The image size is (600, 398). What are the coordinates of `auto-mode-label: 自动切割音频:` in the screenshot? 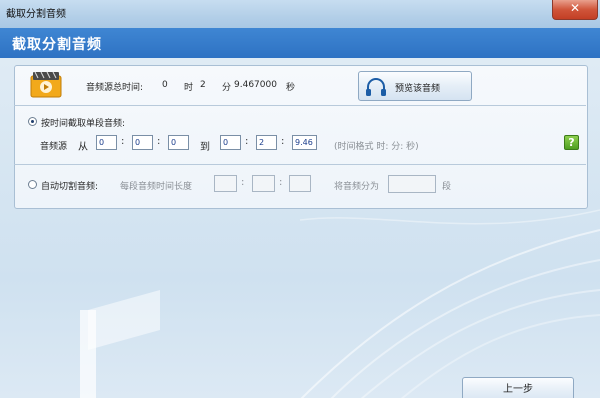 It's located at (70, 187).